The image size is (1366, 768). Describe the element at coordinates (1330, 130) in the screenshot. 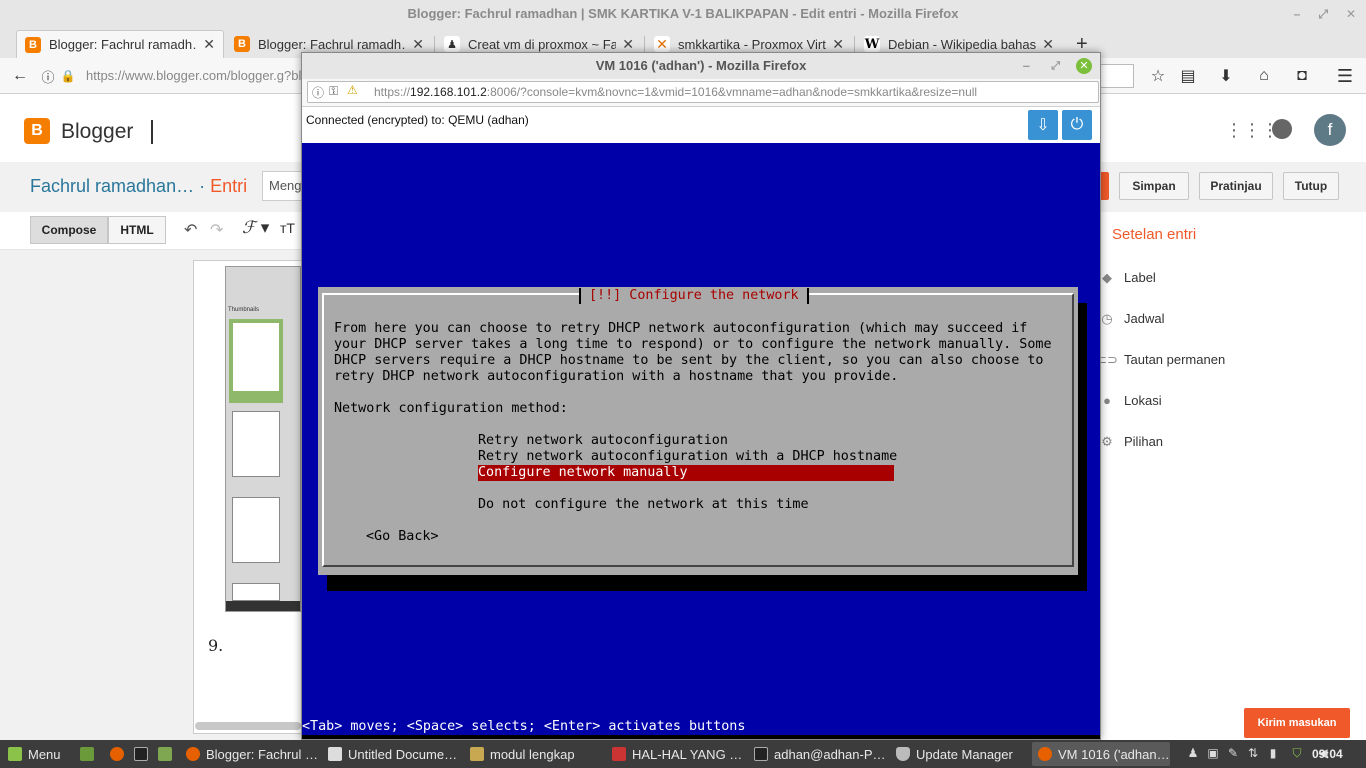

I see `avatar: f` at that location.